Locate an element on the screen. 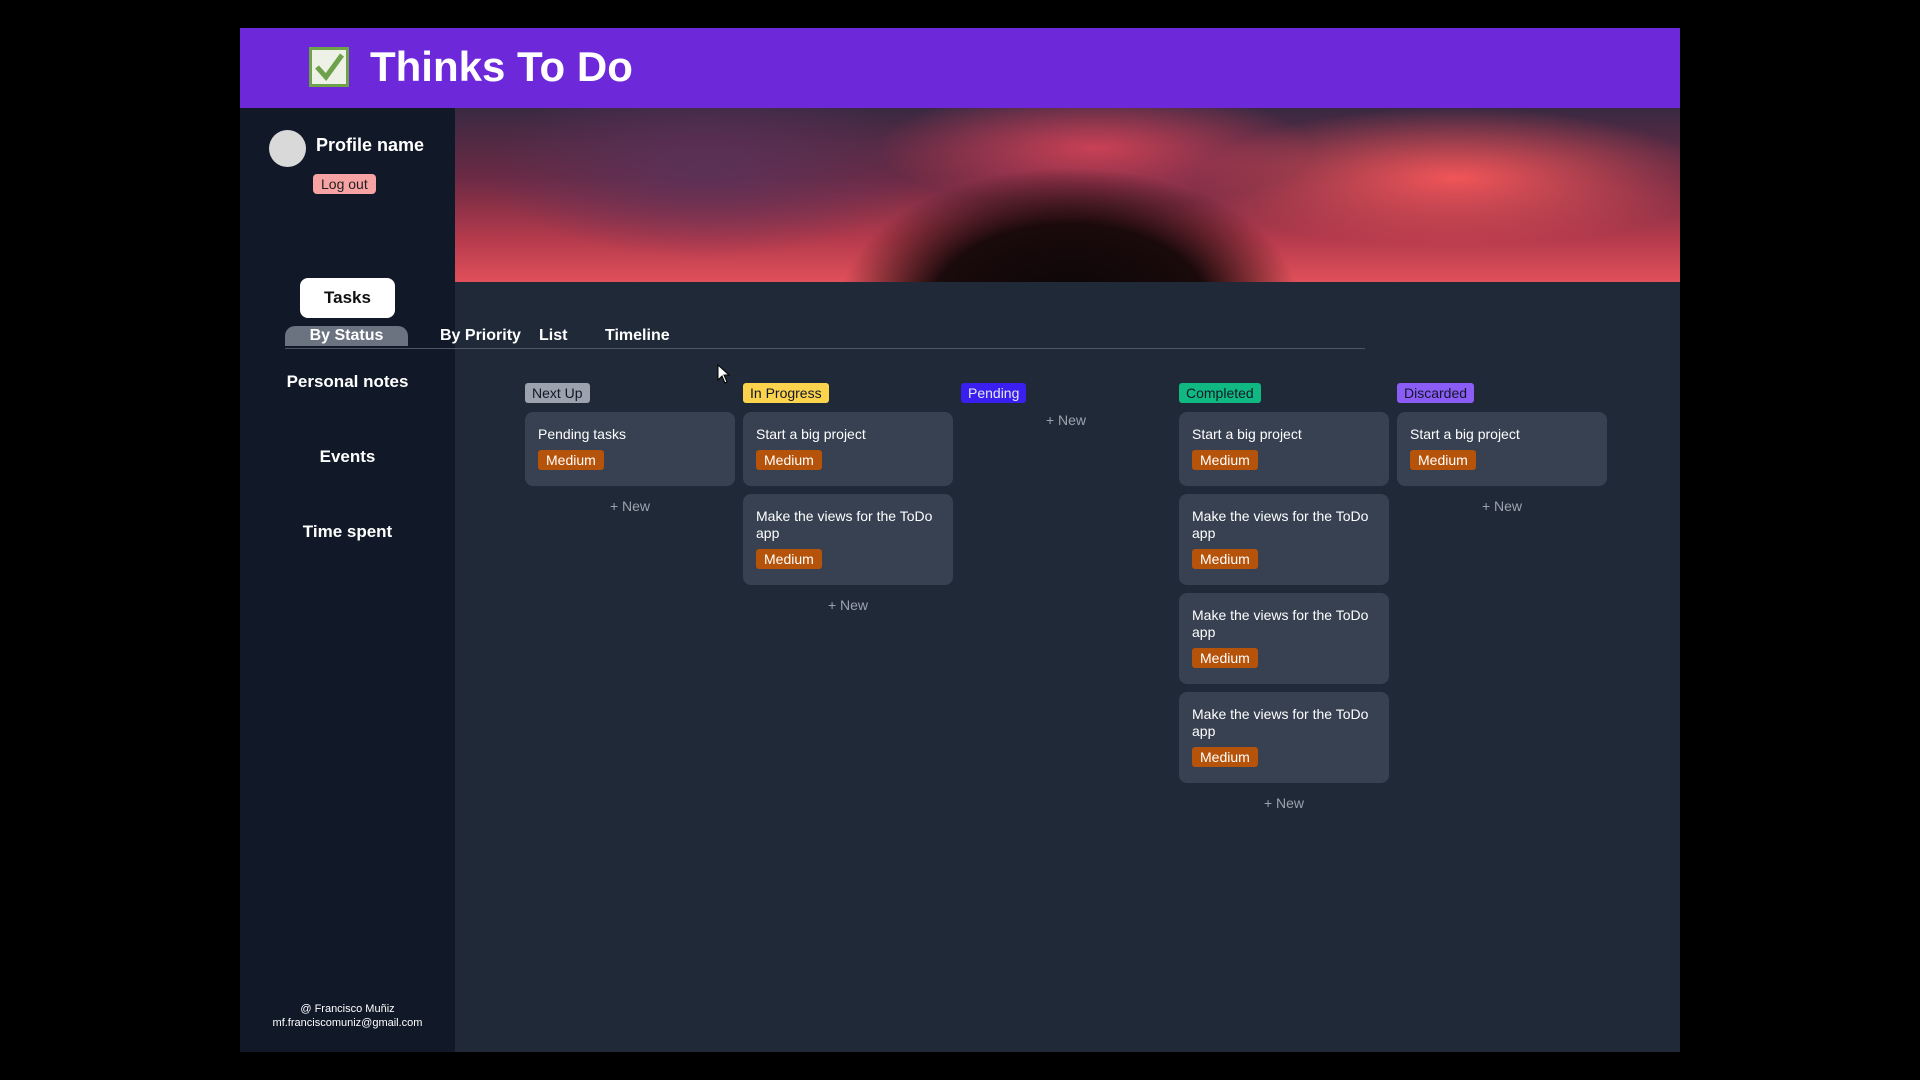 The image size is (1920, 1080). sidebar-item-label: Personal notes is located at coordinates (347, 381).